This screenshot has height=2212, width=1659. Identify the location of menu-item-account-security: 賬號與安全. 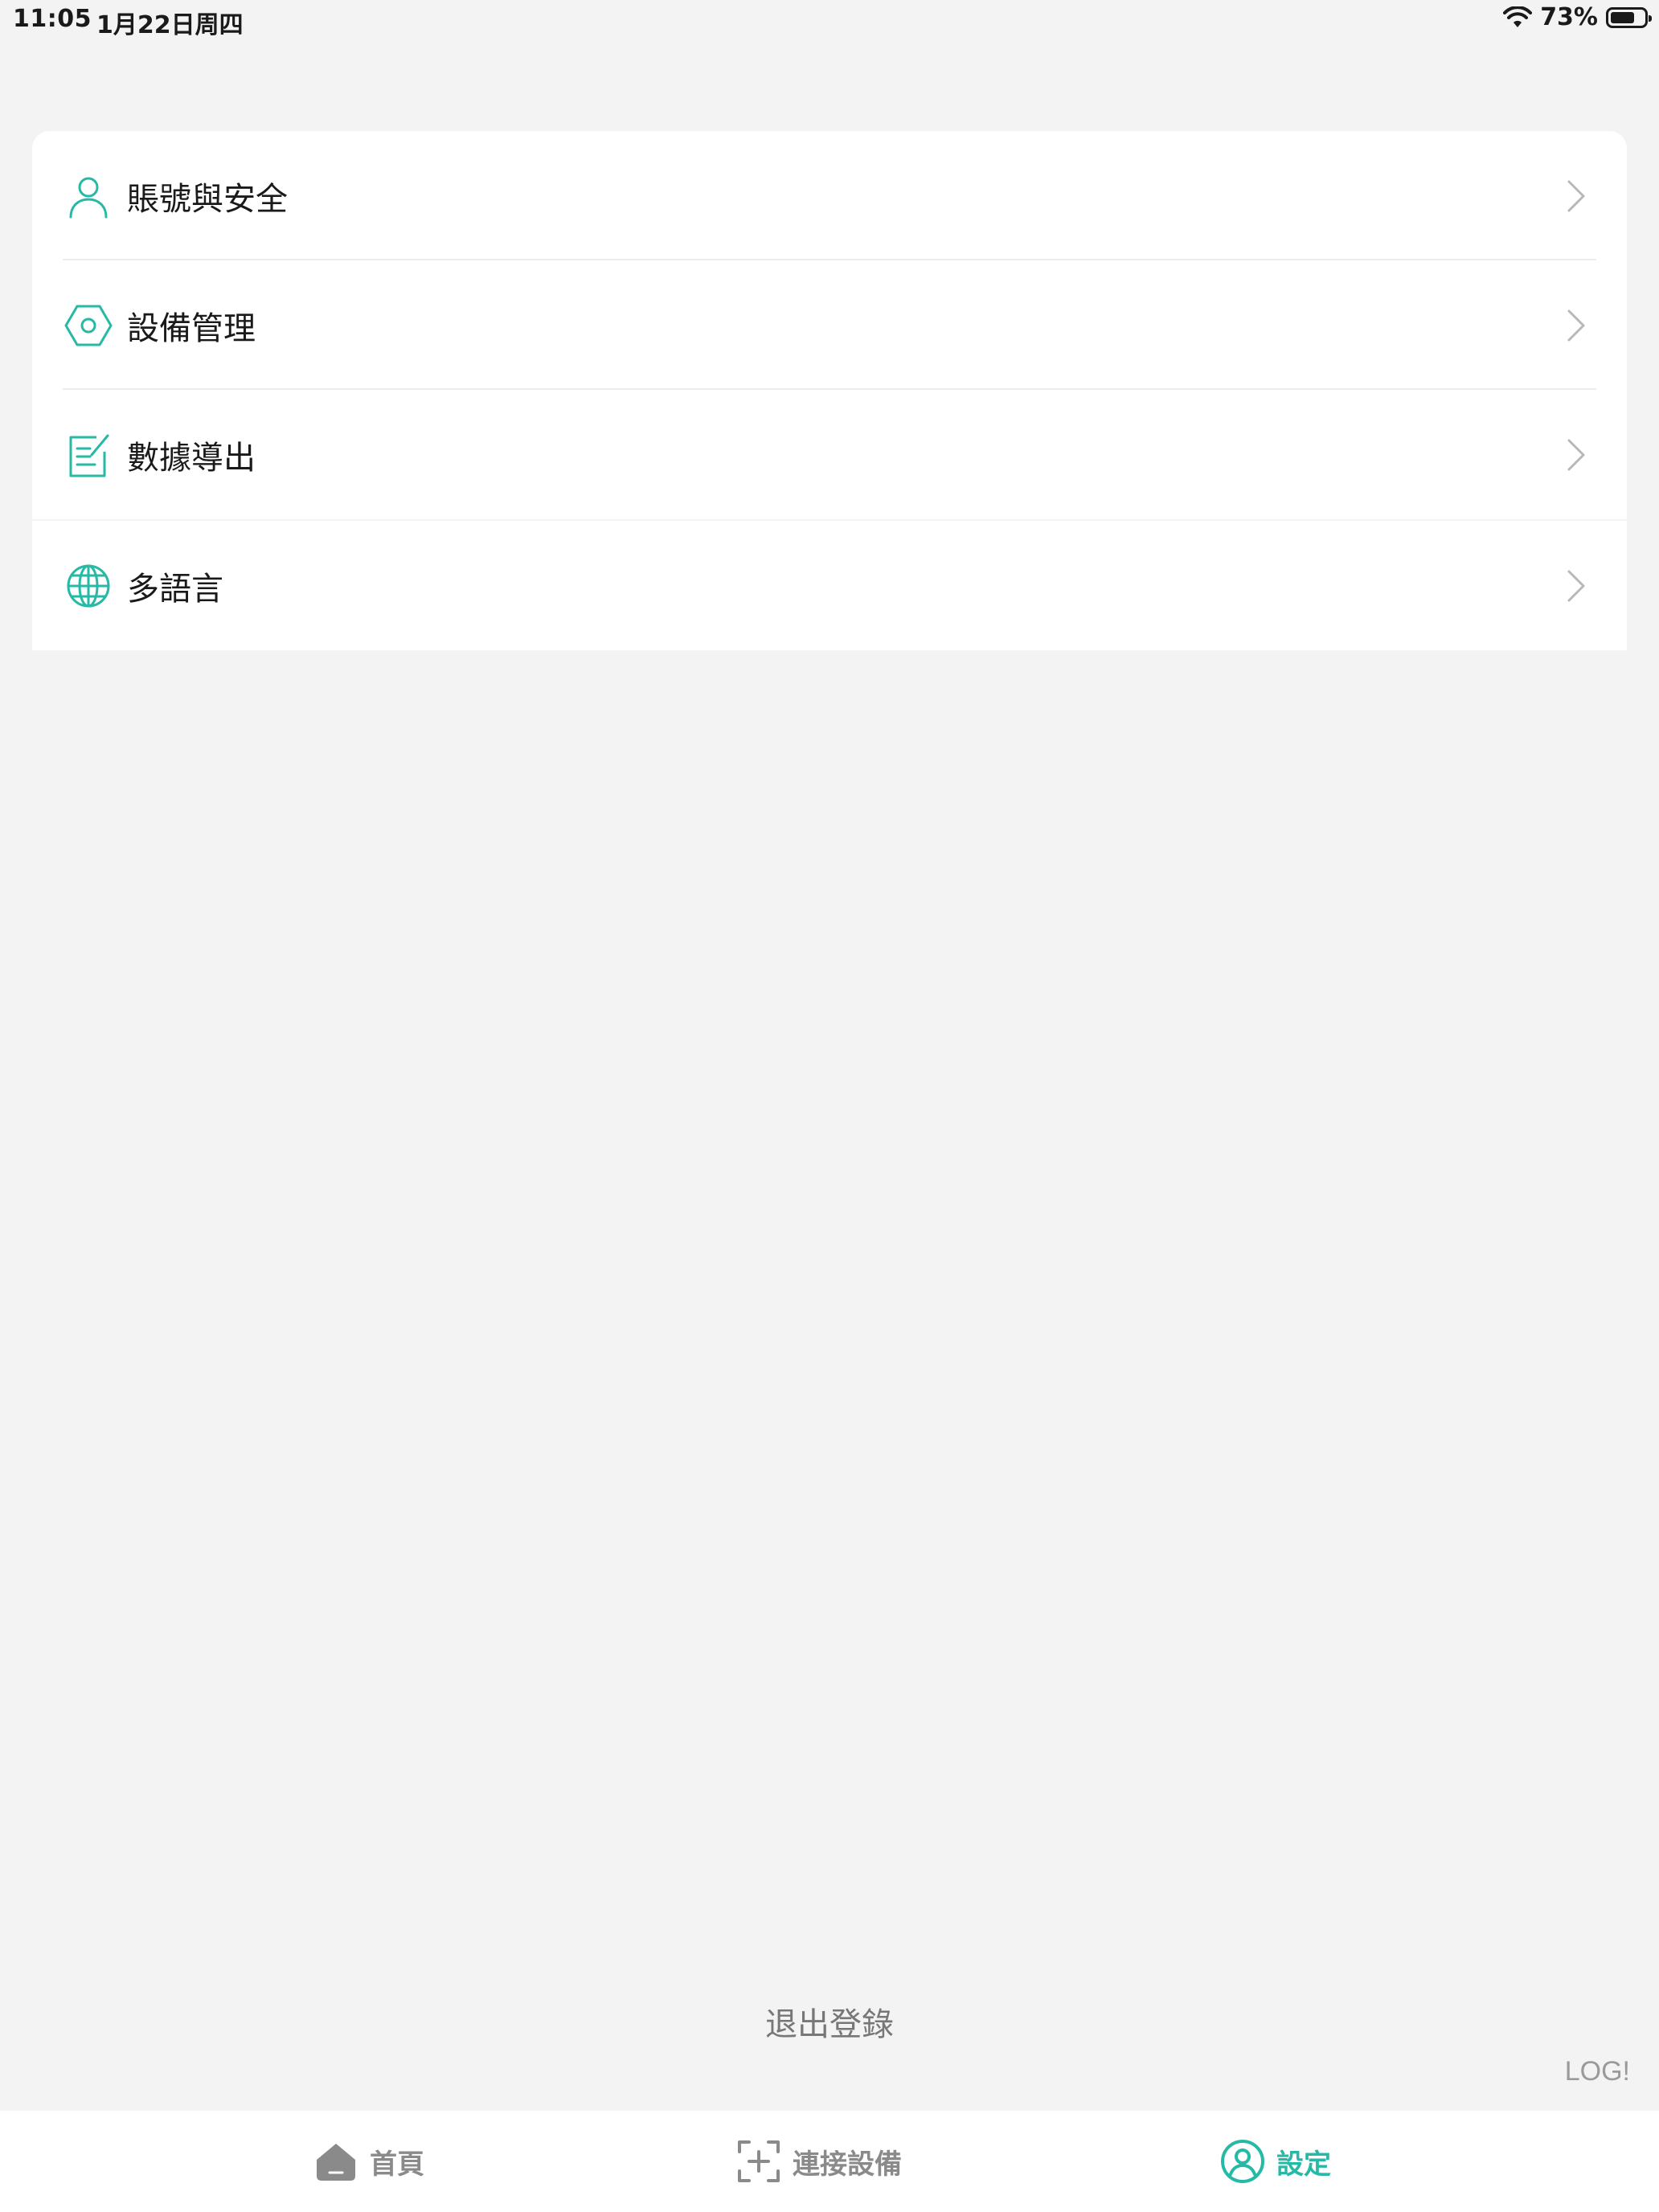
(829, 195).